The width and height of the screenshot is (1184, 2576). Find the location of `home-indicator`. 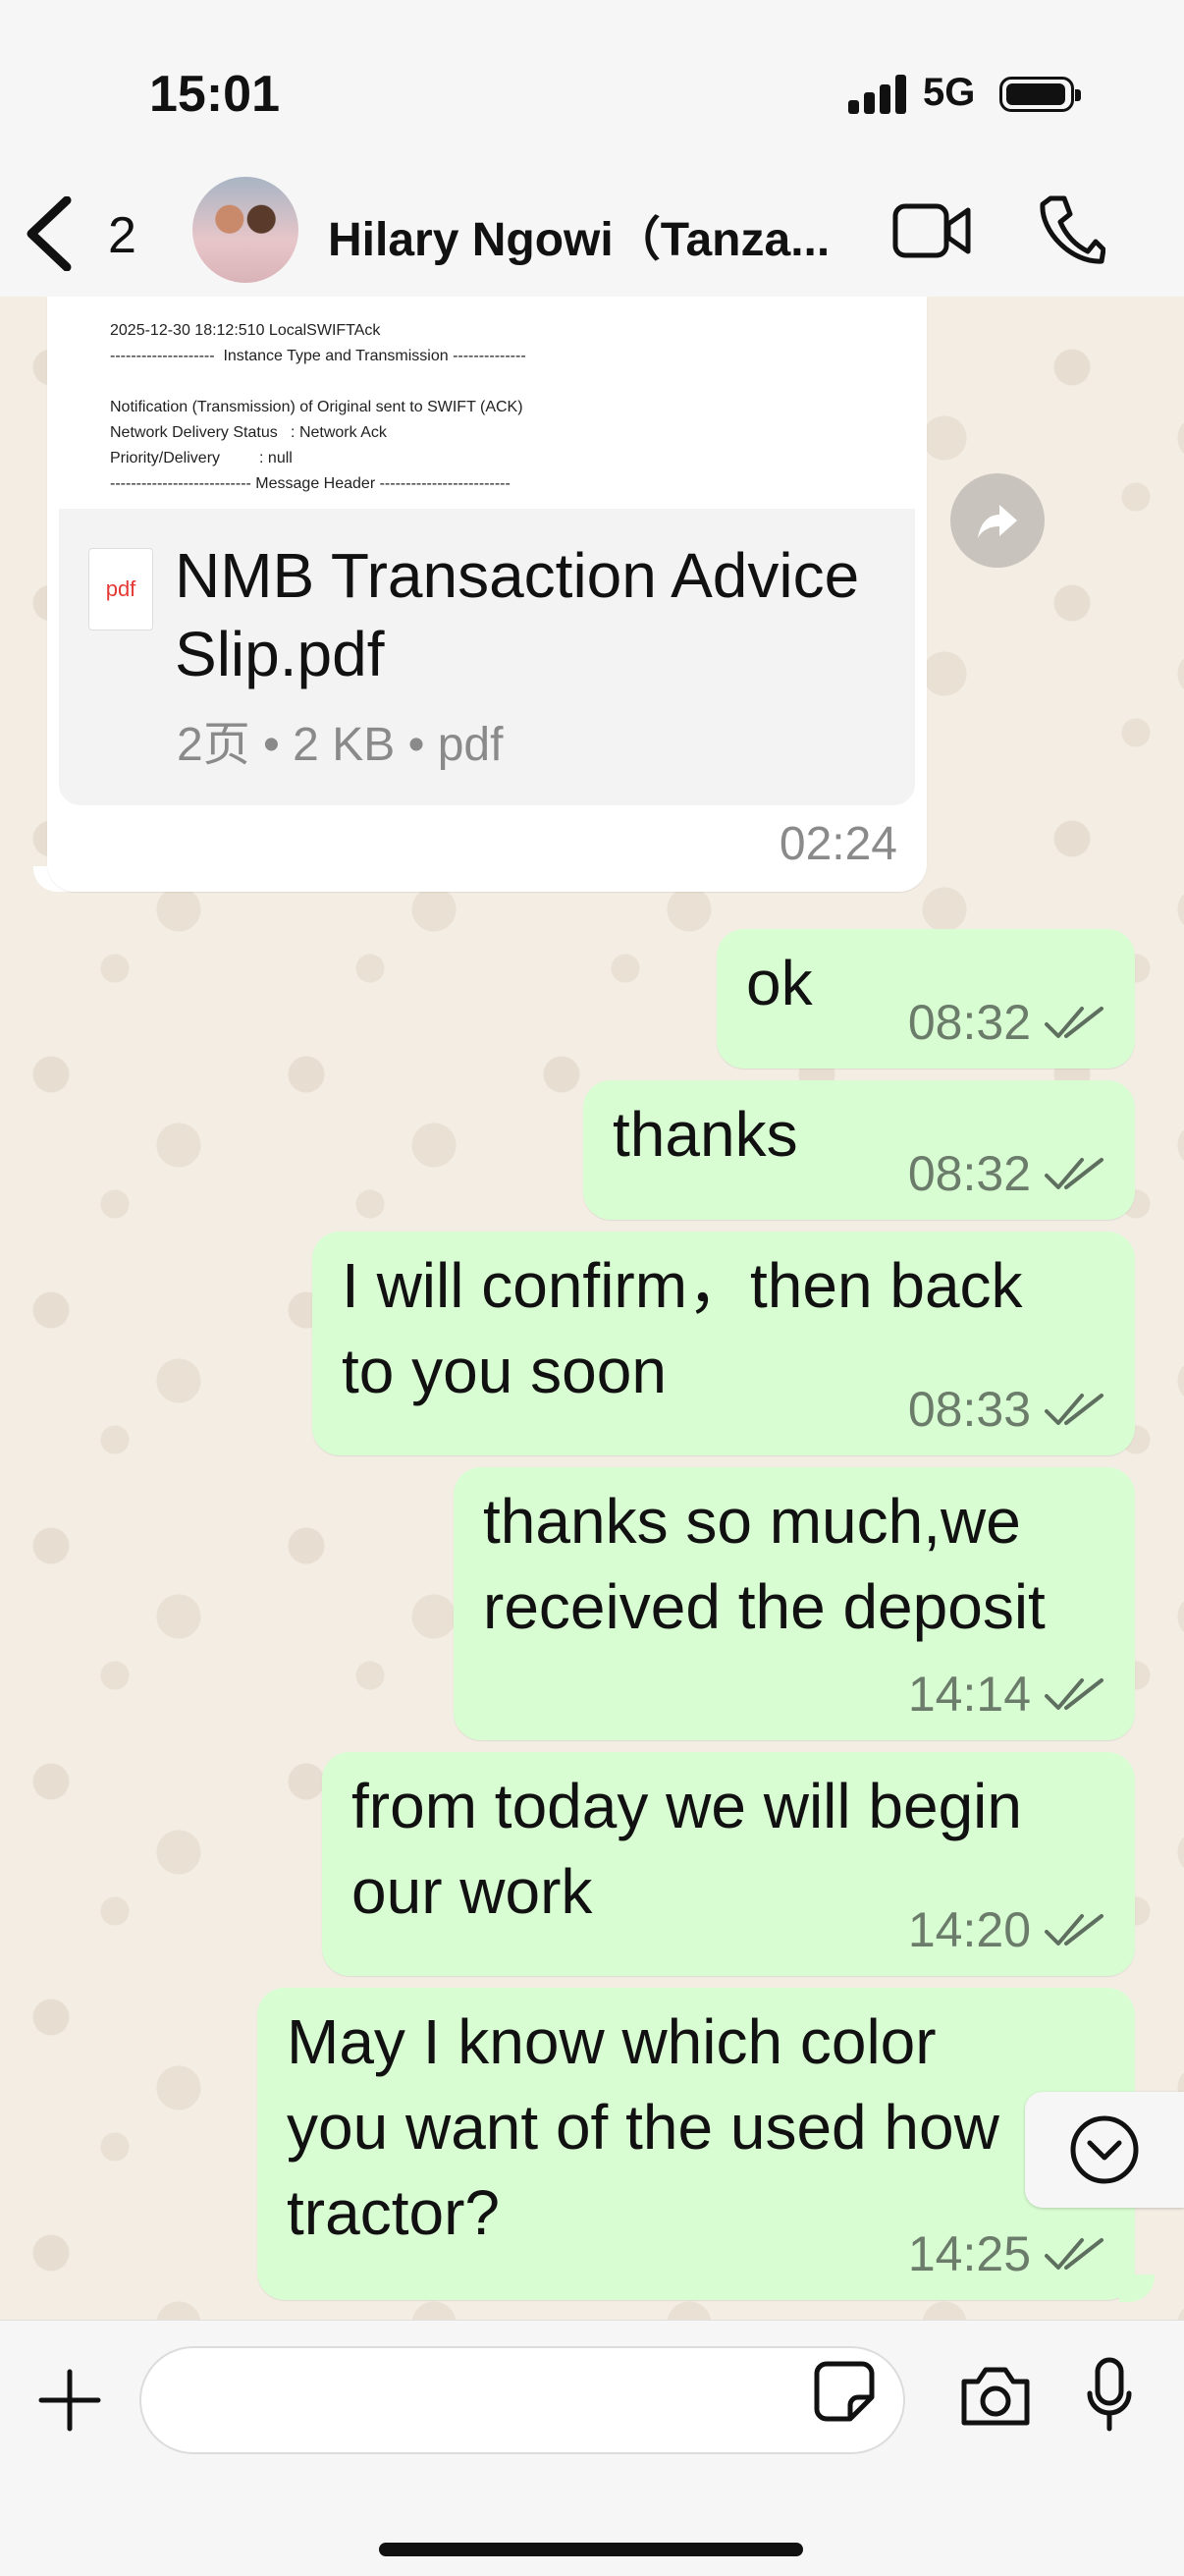

home-indicator is located at coordinates (591, 2549).